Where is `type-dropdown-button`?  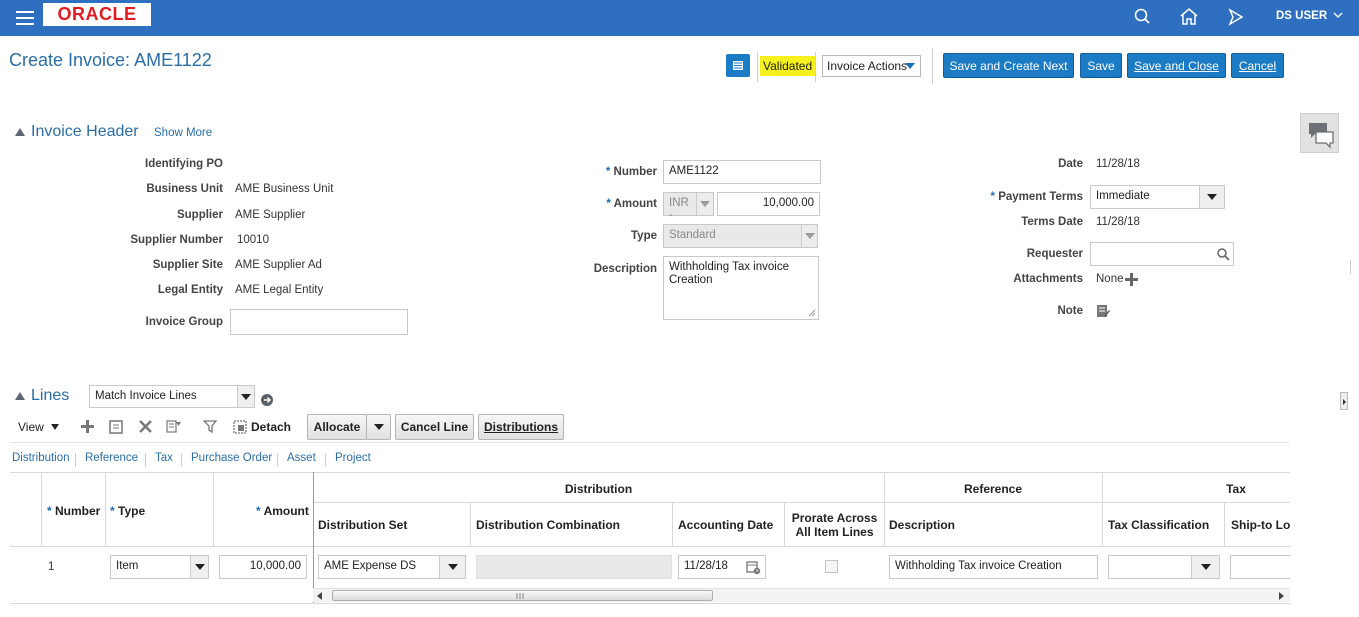
type-dropdown-button is located at coordinates (809, 236).